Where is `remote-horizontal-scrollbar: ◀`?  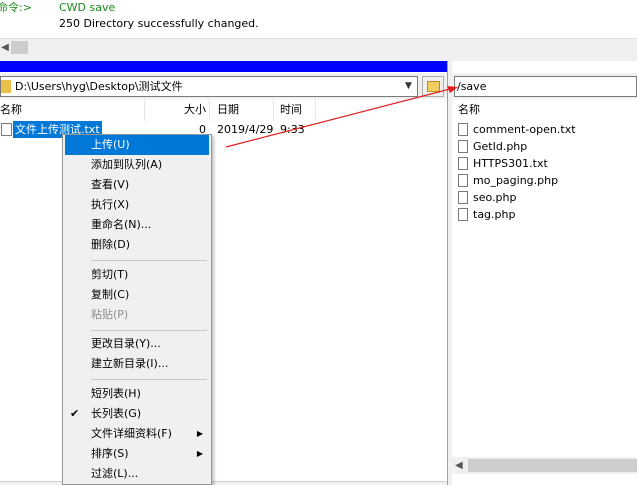 remote-horizontal-scrollbar: ◀ is located at coordinates (544, 465).